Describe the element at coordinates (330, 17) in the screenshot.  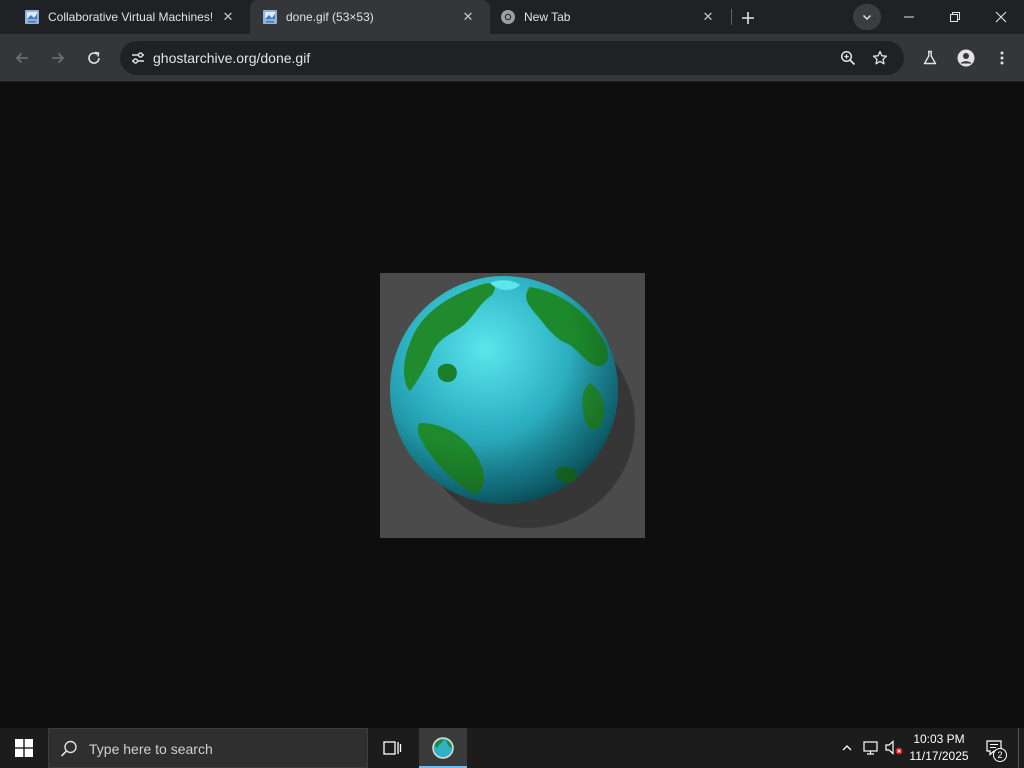
I see `tab-title: done.gif (53×53)` at that location.